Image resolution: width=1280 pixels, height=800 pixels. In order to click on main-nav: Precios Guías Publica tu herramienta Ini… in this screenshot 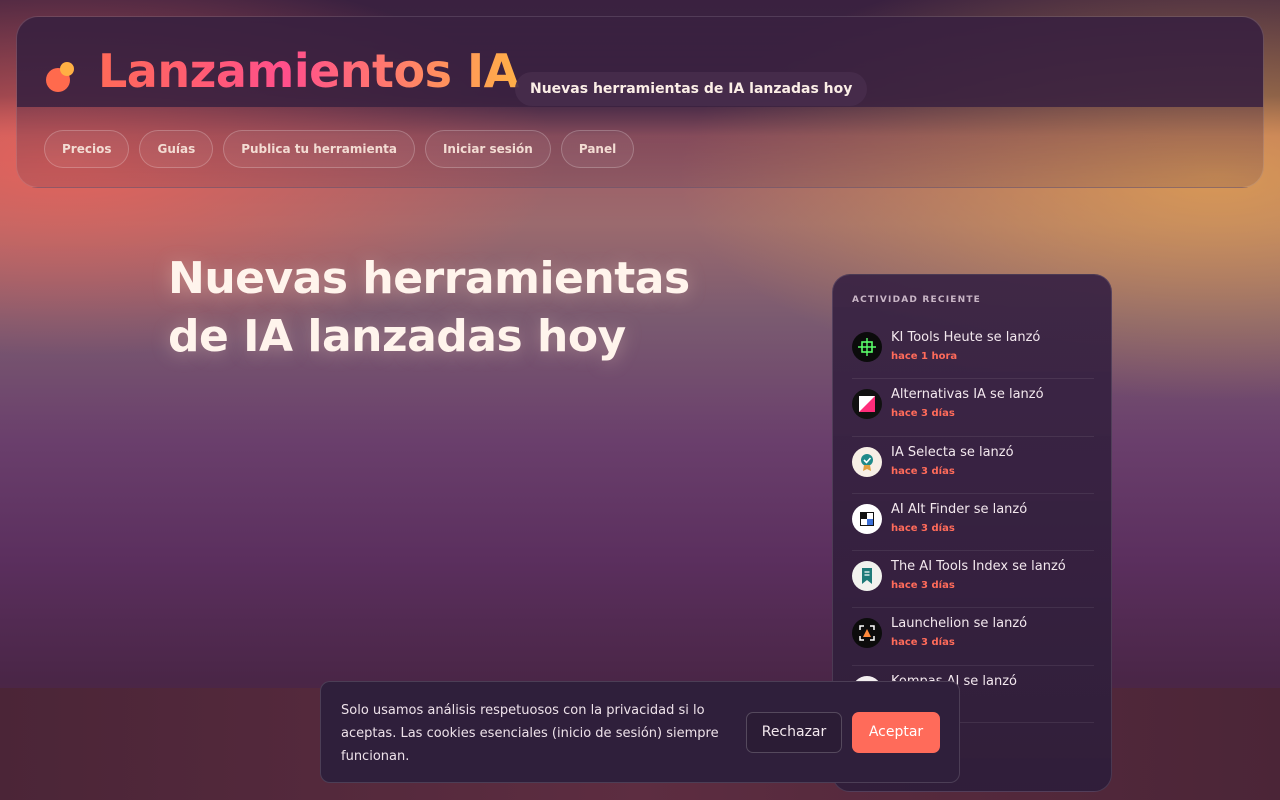, I will do `click(339, 149)`.